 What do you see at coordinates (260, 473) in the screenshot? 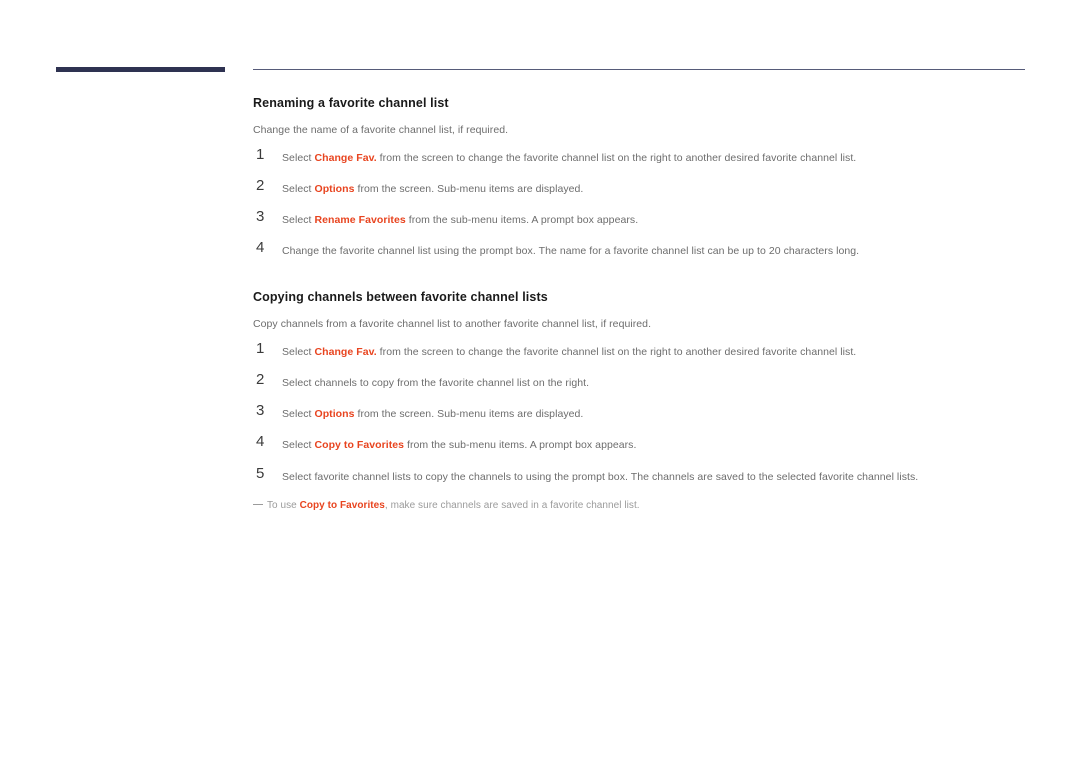
I see `step-number: 5` at bounding box center [260, 473].